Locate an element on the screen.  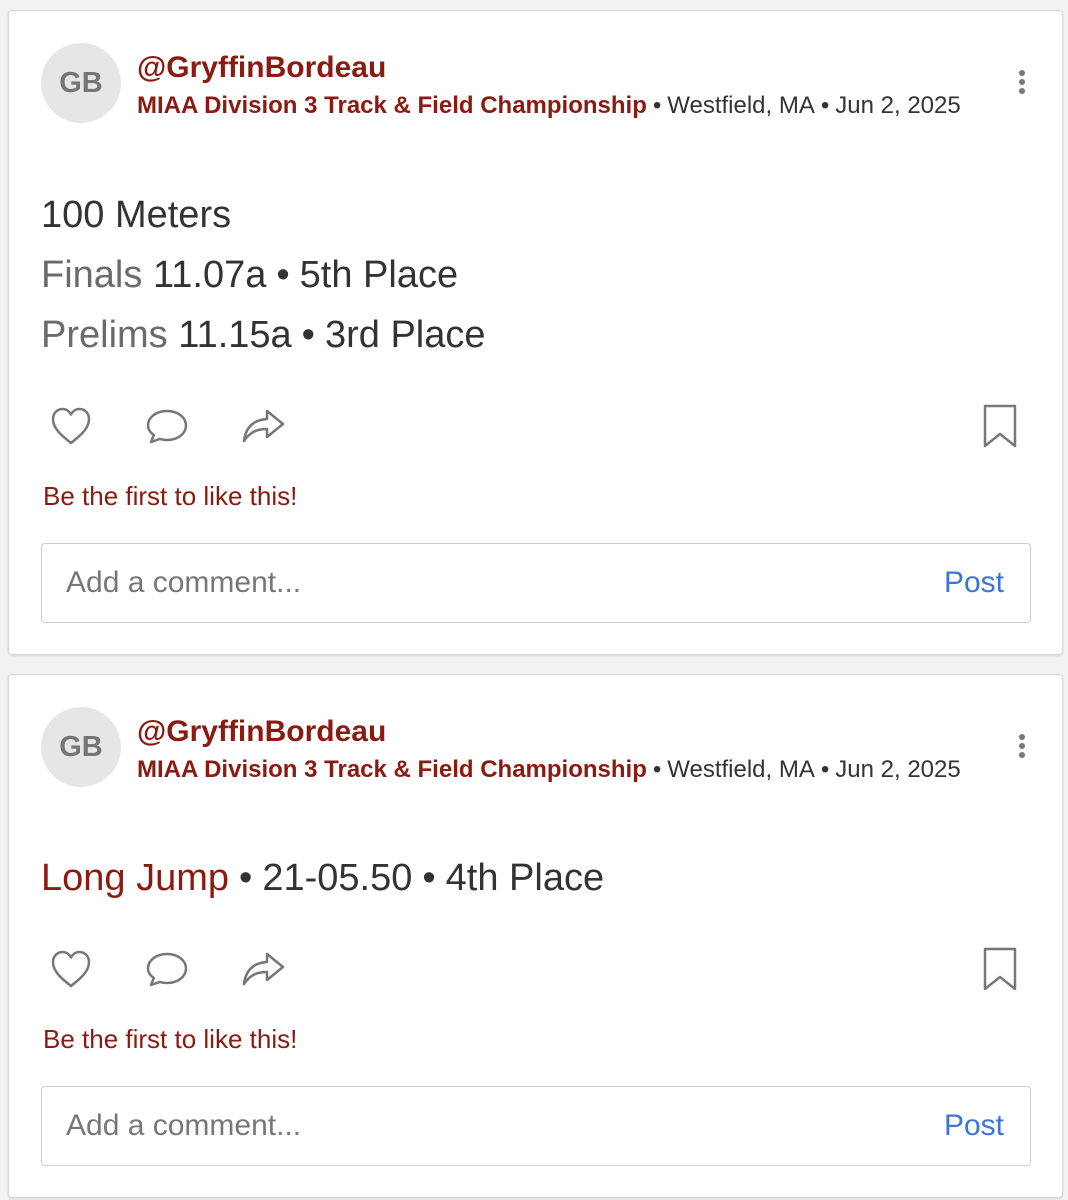
result-mark: 11.07a is located at coordinates (209, 275).